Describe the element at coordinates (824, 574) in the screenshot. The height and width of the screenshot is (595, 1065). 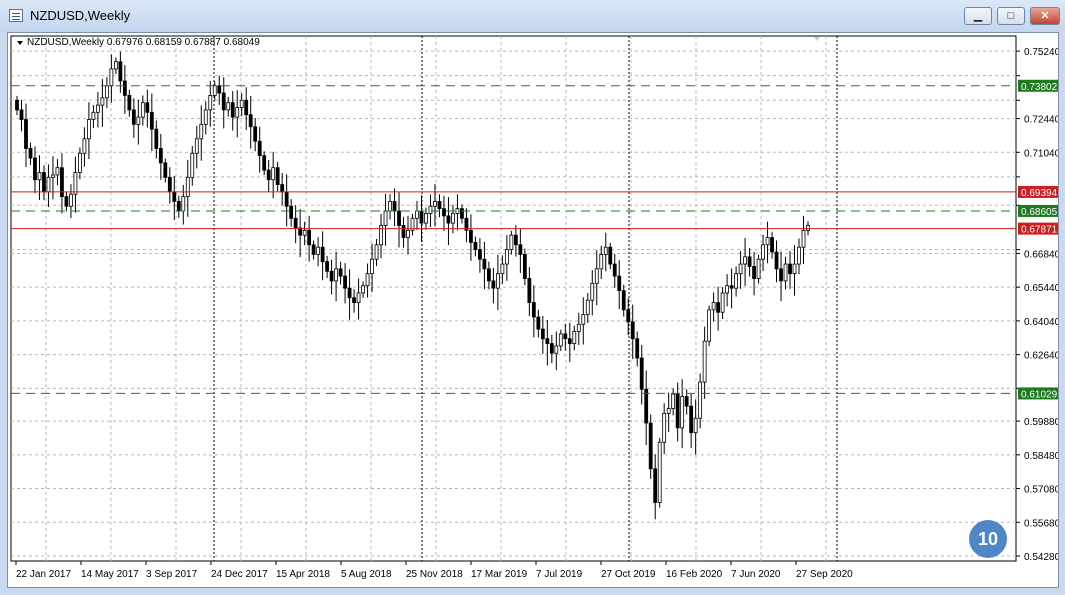
I see `time-tick-label: 27 Sep 2020` at that location.